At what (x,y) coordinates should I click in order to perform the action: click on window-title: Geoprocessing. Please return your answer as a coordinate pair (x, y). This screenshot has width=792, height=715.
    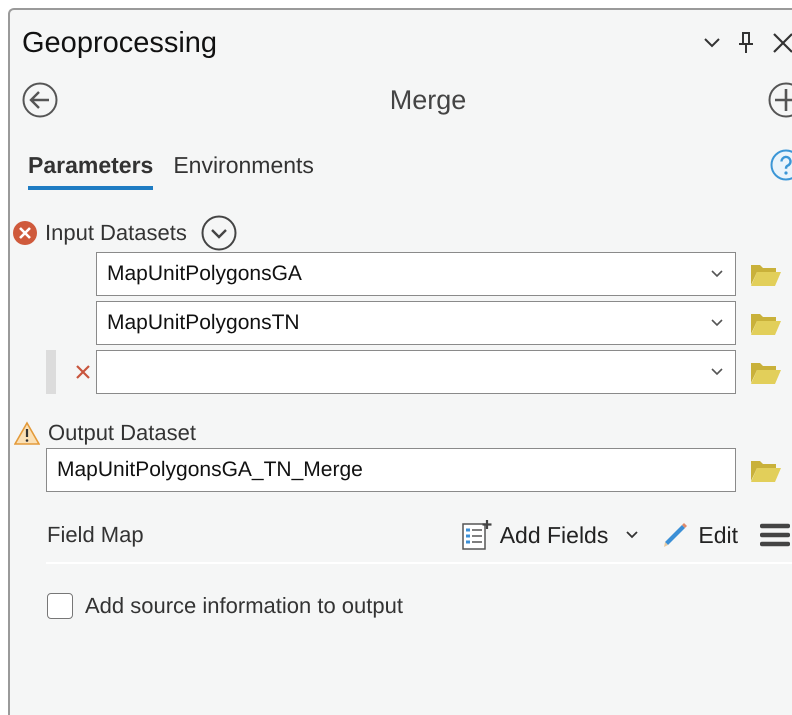
    Looking at the image, I should click on (120, 43).